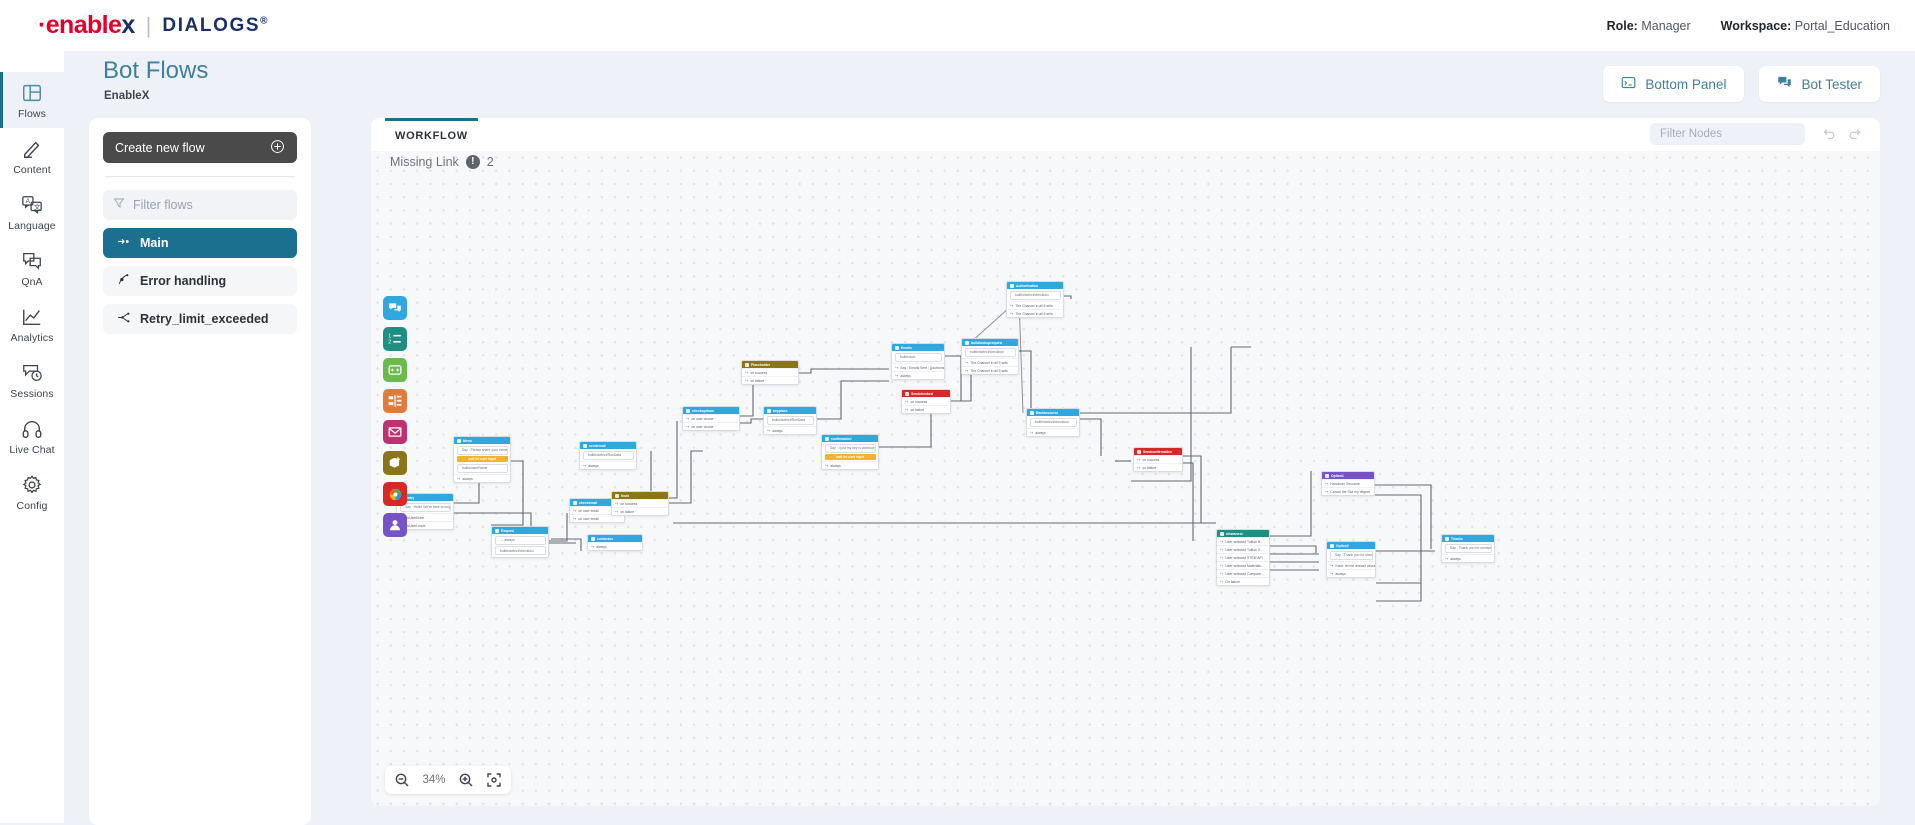 This screenshot has height=825, width=1915. I want to click on sidebar-item-analytics: Analytics, so click(32, 324).